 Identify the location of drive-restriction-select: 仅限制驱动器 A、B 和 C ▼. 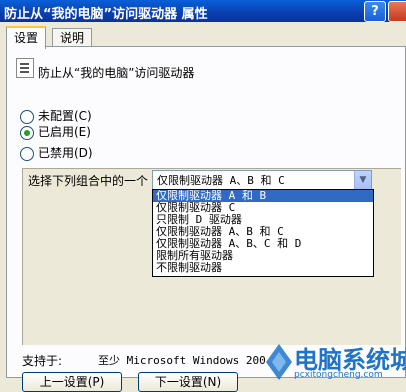
(262, 180).